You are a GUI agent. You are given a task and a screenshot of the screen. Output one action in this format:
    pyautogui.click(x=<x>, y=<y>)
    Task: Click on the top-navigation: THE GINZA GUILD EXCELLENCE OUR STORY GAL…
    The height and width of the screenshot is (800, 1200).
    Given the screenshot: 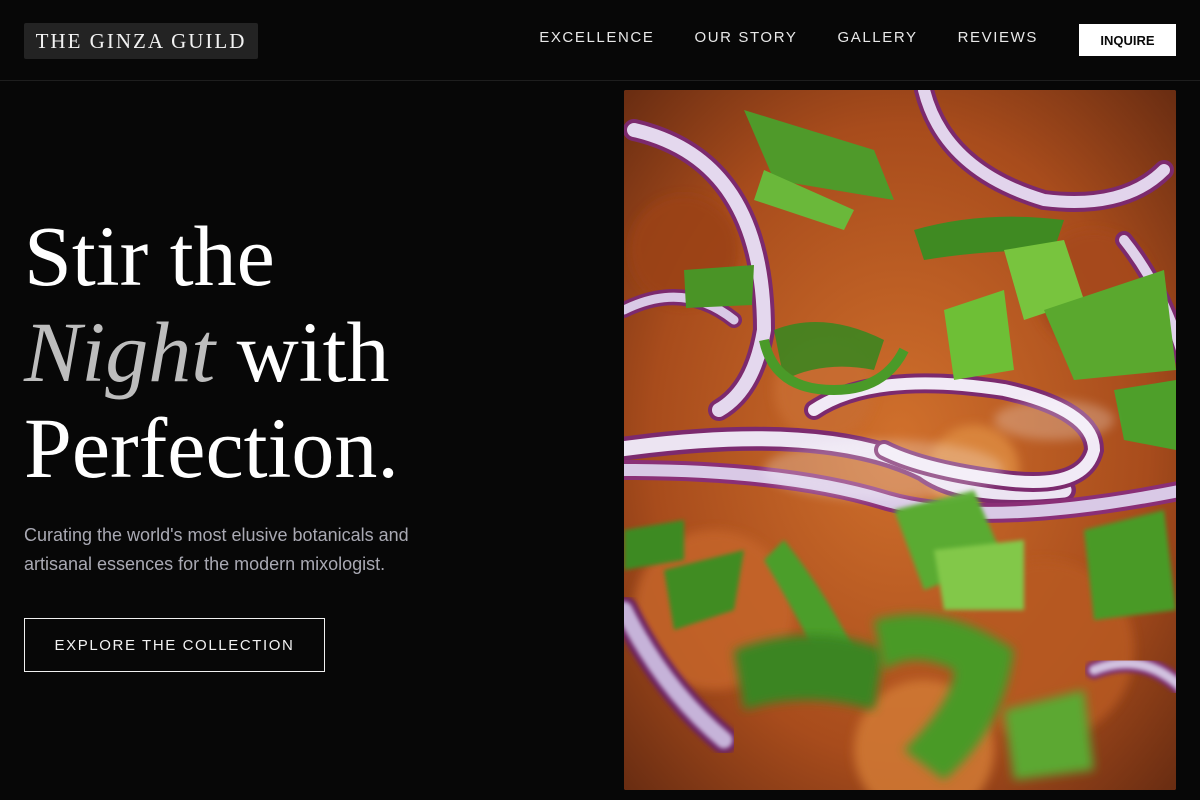 What is the action you would take?
    pyautogui.click(x=600, y=40)
    